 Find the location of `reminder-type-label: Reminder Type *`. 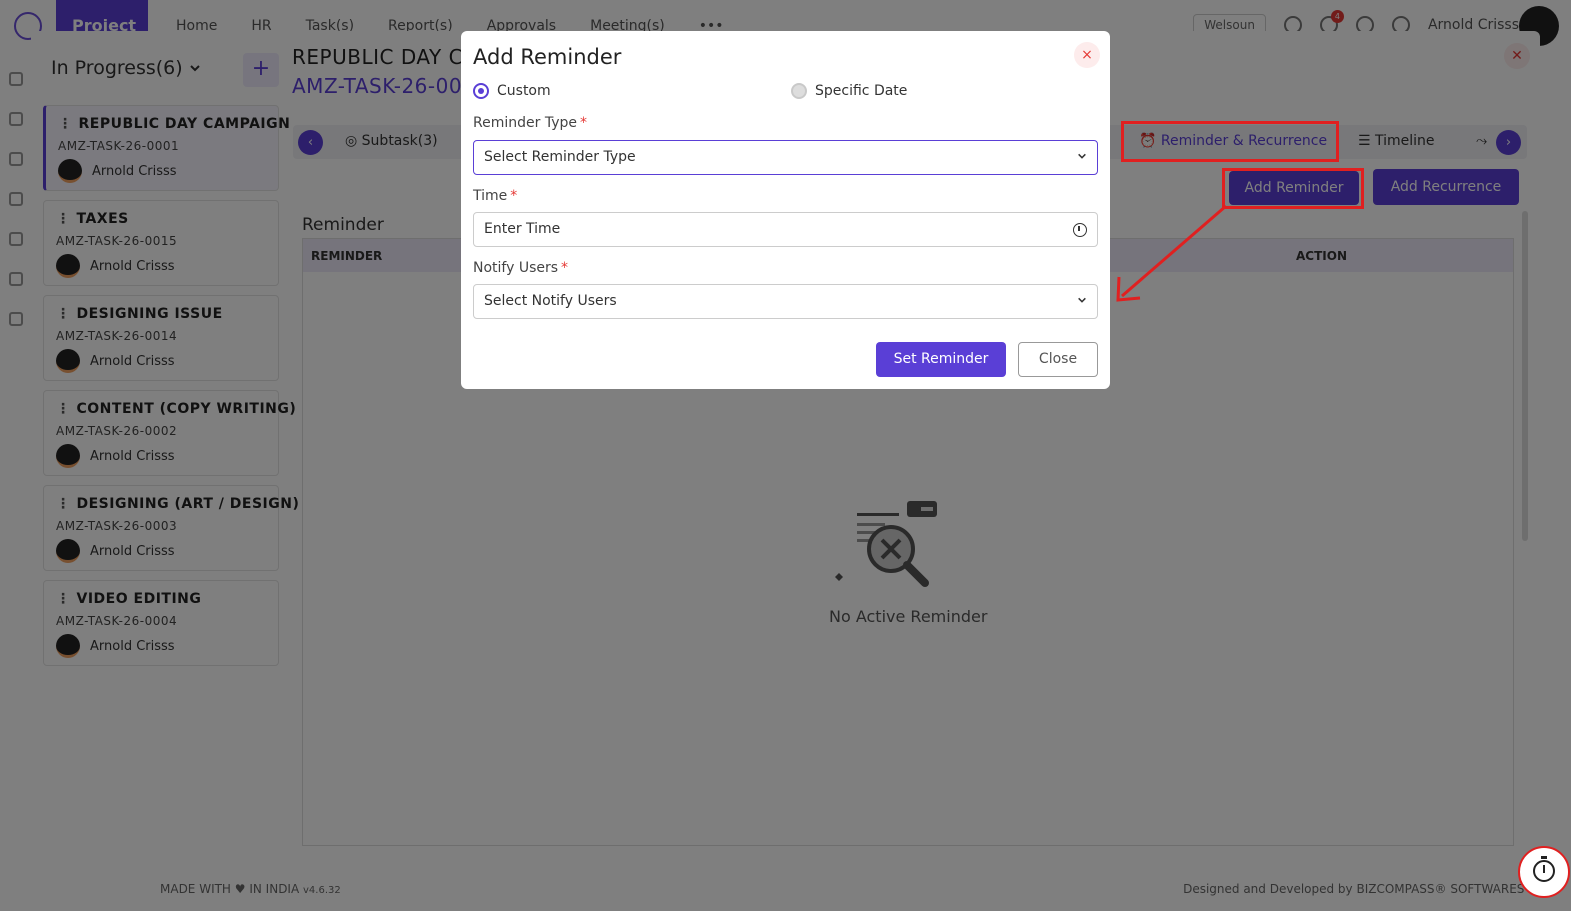

reminder-type-label: Reminder Type * is located at coordinates (530, 123).